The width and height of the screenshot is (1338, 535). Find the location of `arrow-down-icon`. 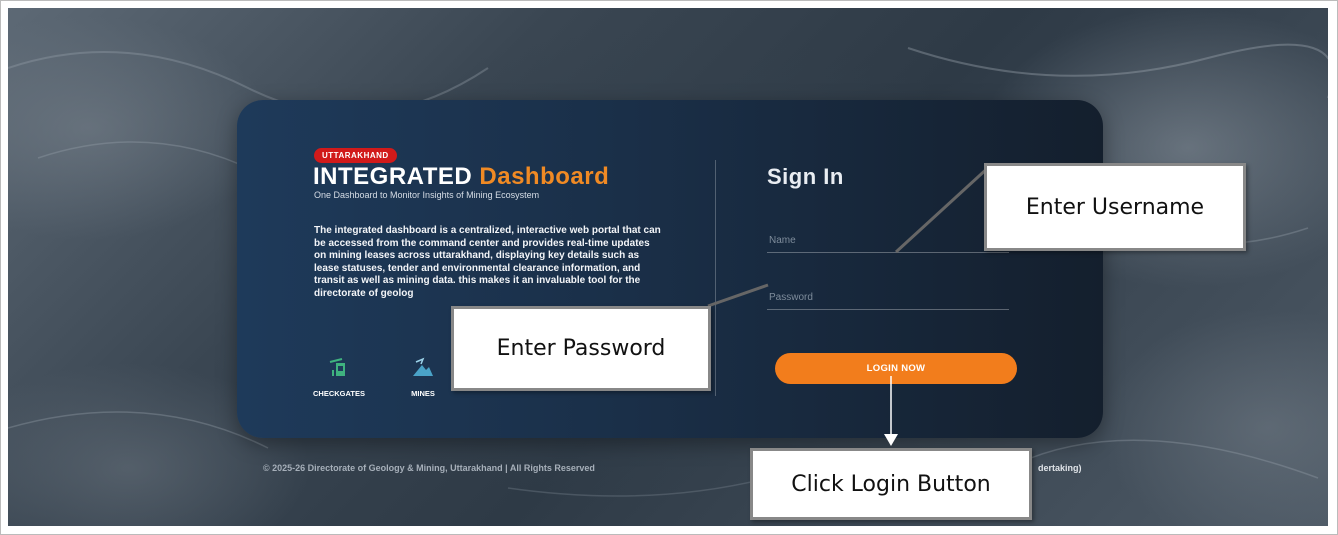

arrow-down-icon is located at coordinates (891, 440).